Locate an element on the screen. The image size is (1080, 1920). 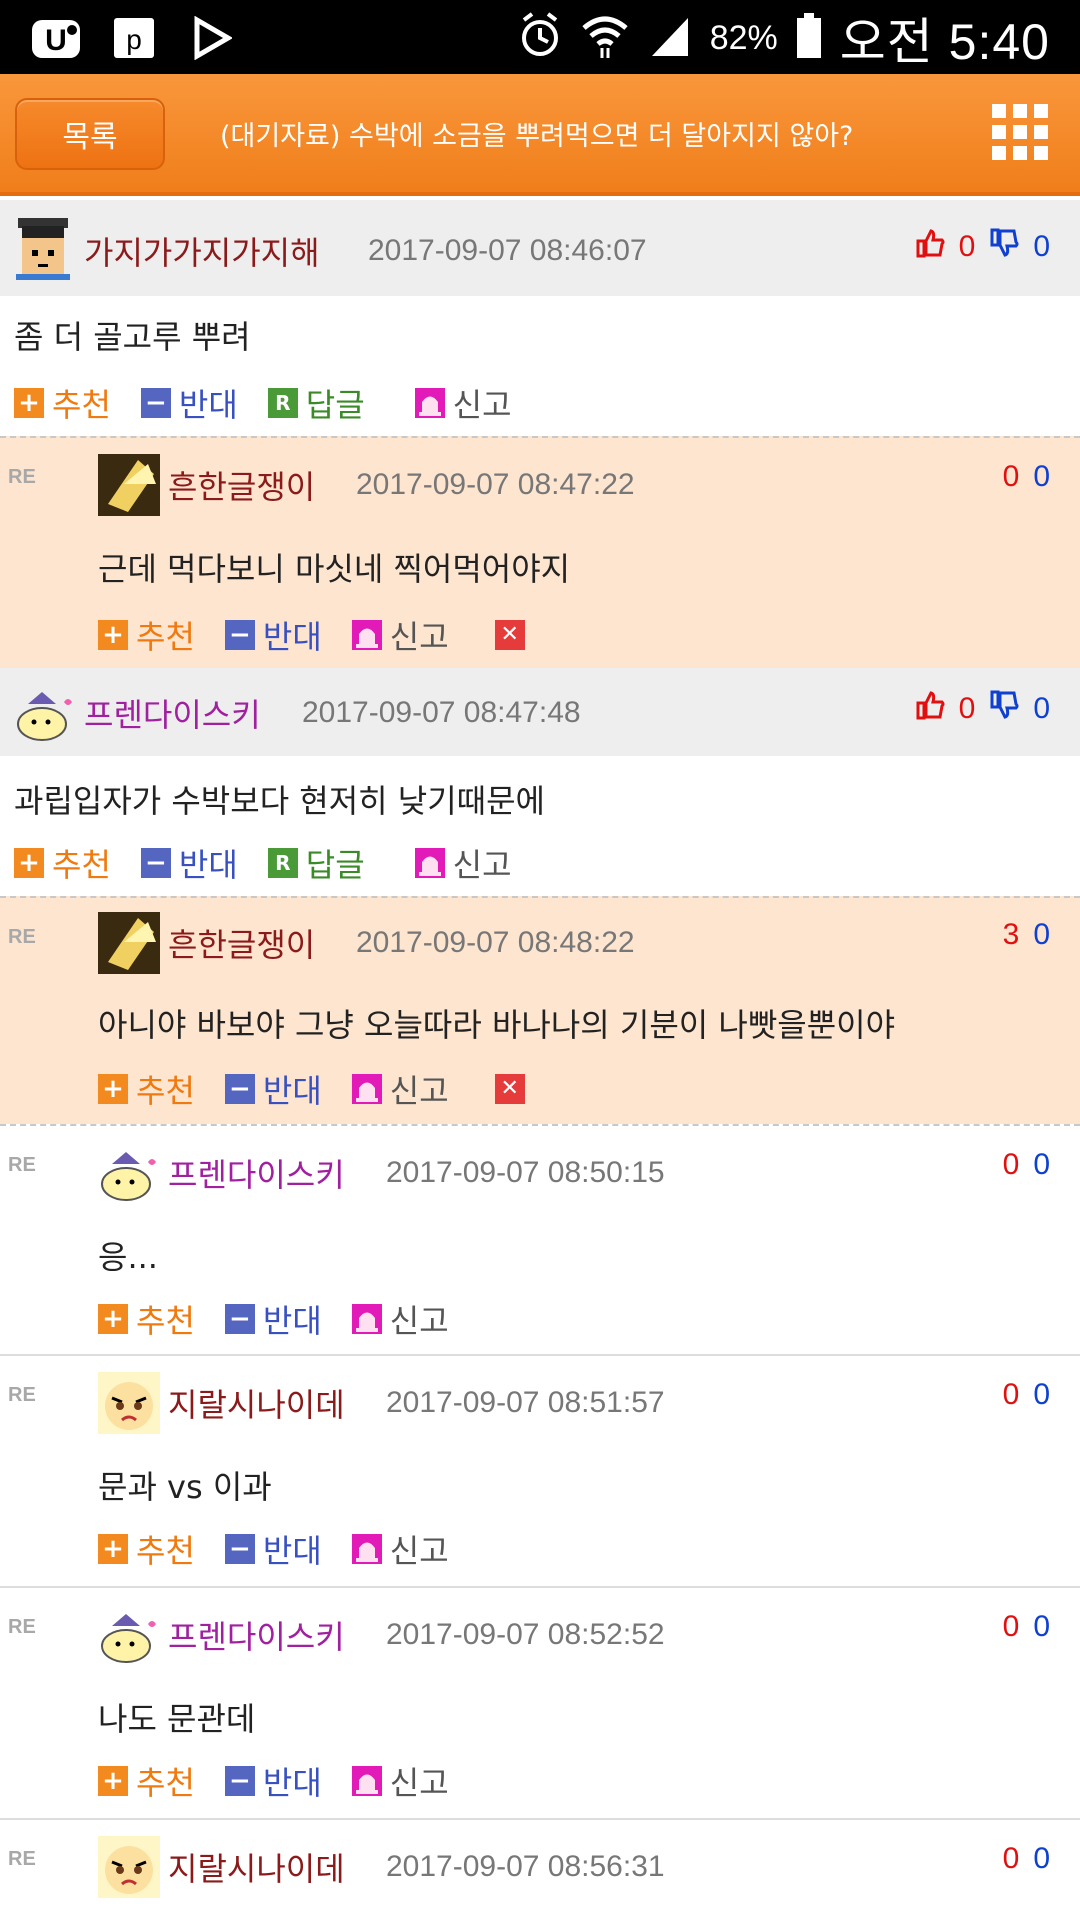
comment-date: 2017-09-07 08:52:52 is located at coordinates (525, 1634).